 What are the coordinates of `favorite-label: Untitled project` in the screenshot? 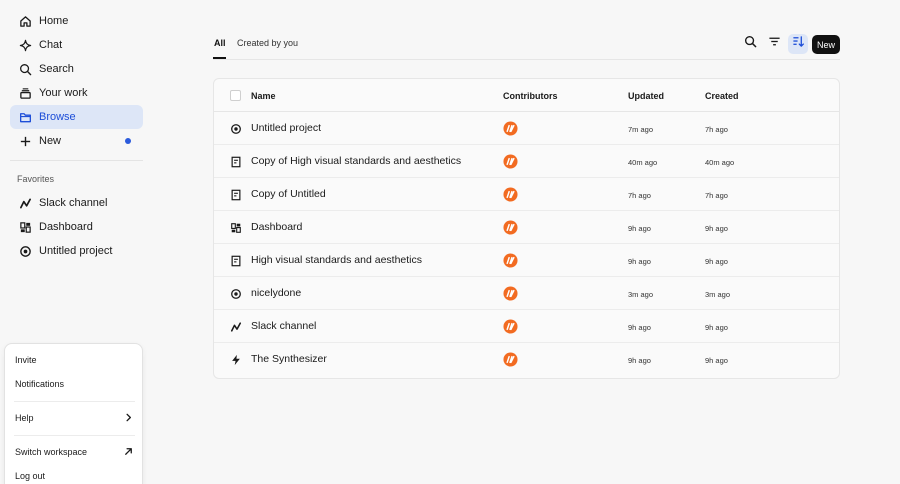 It's located at (76, 251).